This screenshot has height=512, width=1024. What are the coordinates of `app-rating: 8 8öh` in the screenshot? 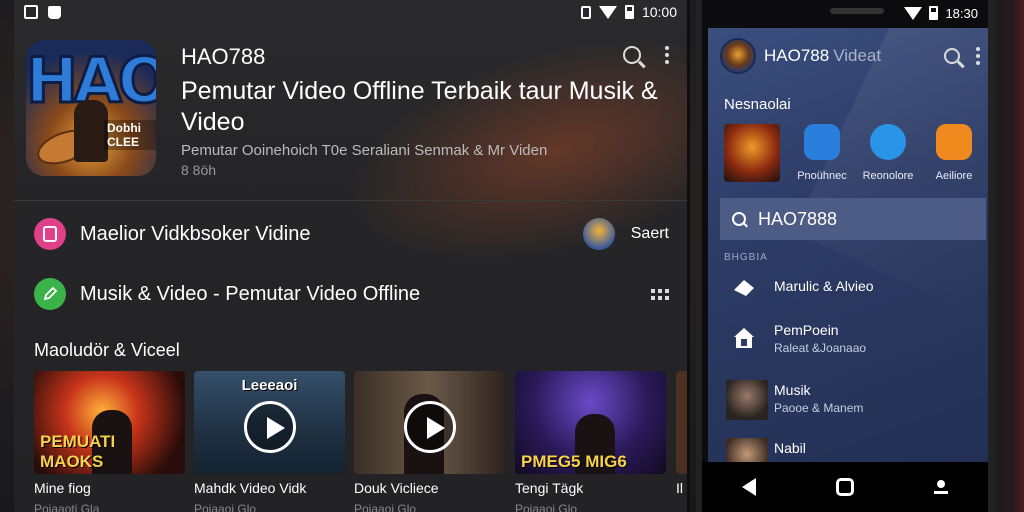 It's located at (199, 170).